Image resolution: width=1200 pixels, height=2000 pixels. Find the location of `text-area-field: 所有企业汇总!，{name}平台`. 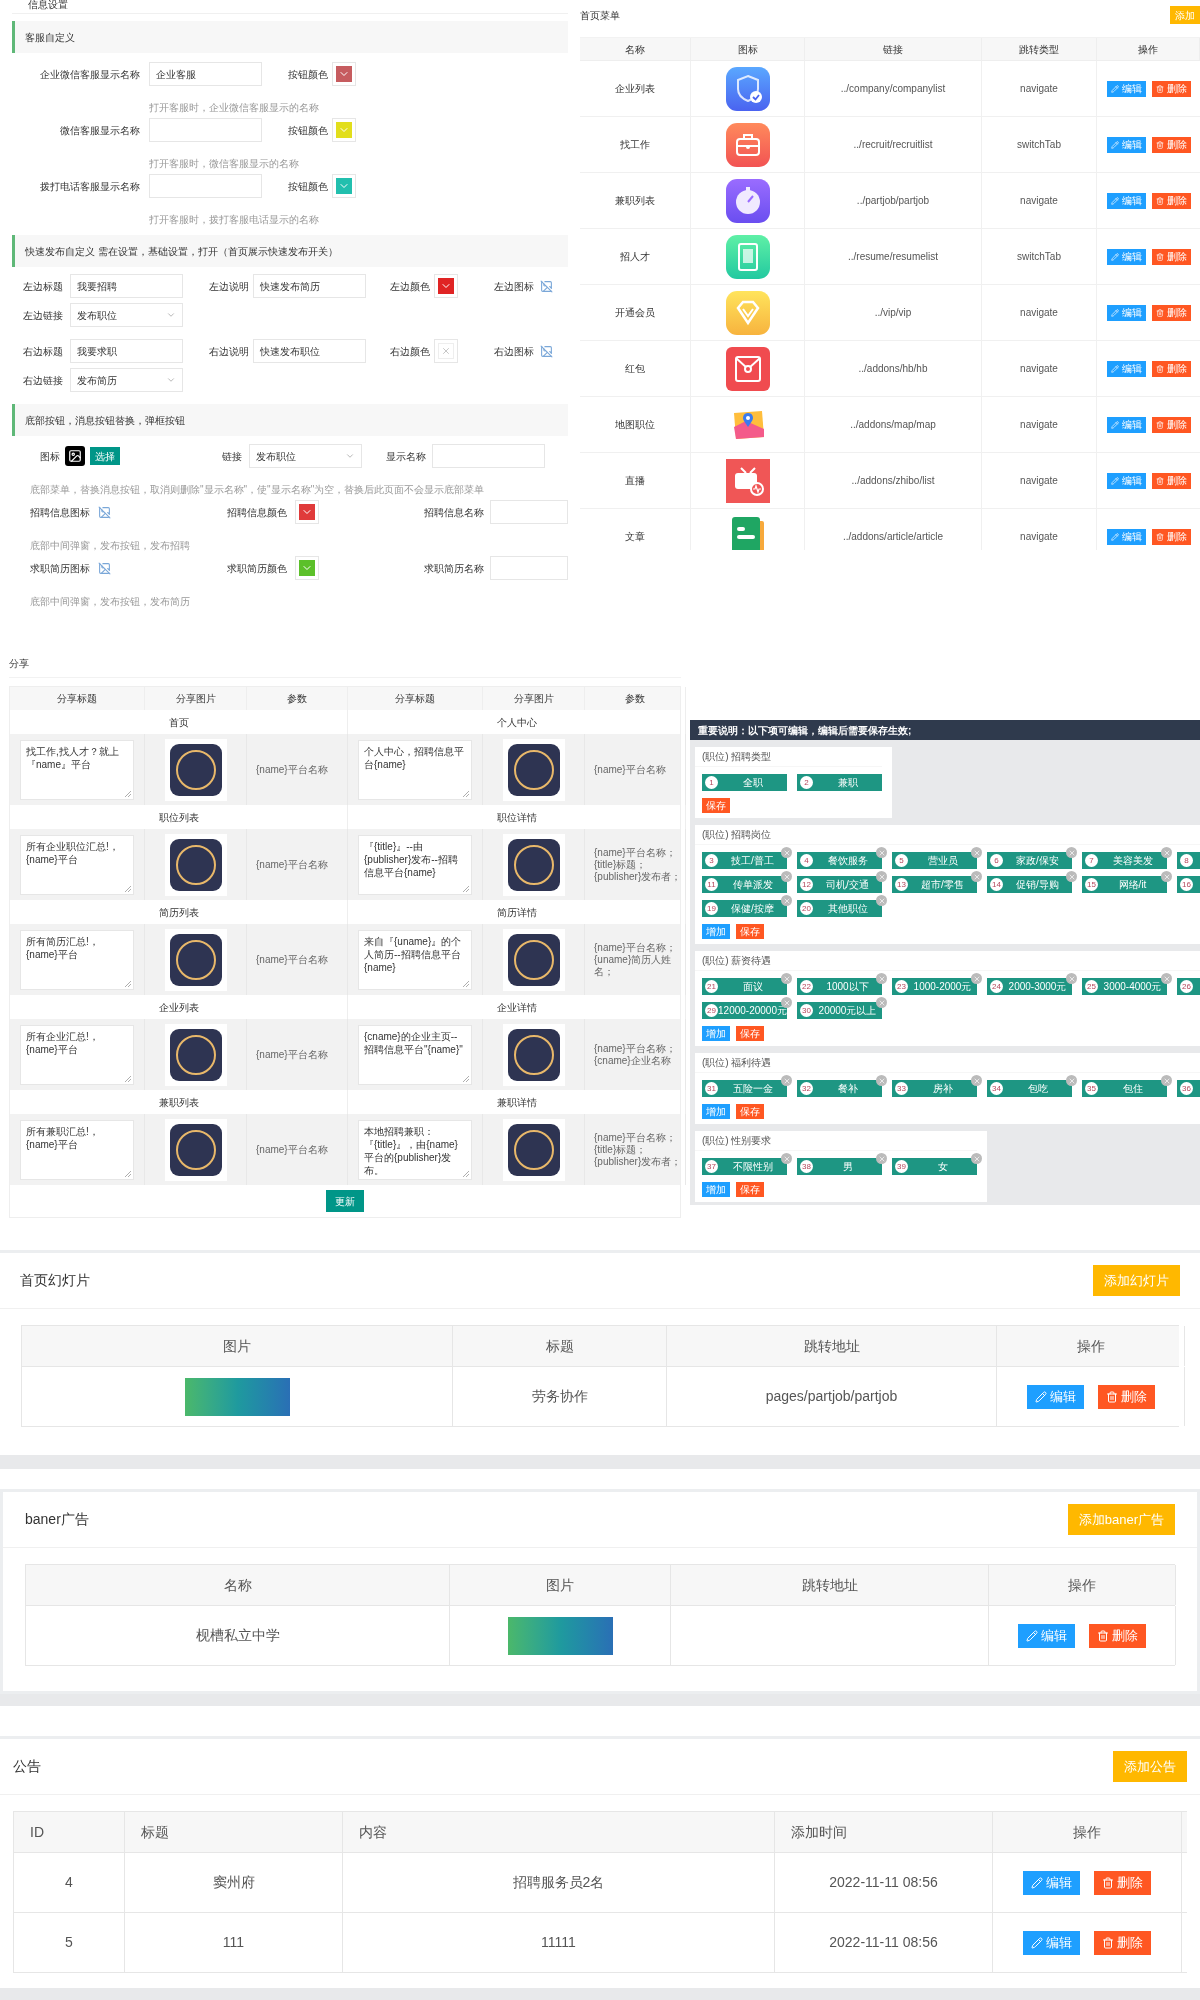

text-area-field: 所有企业汇总!，{name}平台 is located at coordinates (77, 1054).